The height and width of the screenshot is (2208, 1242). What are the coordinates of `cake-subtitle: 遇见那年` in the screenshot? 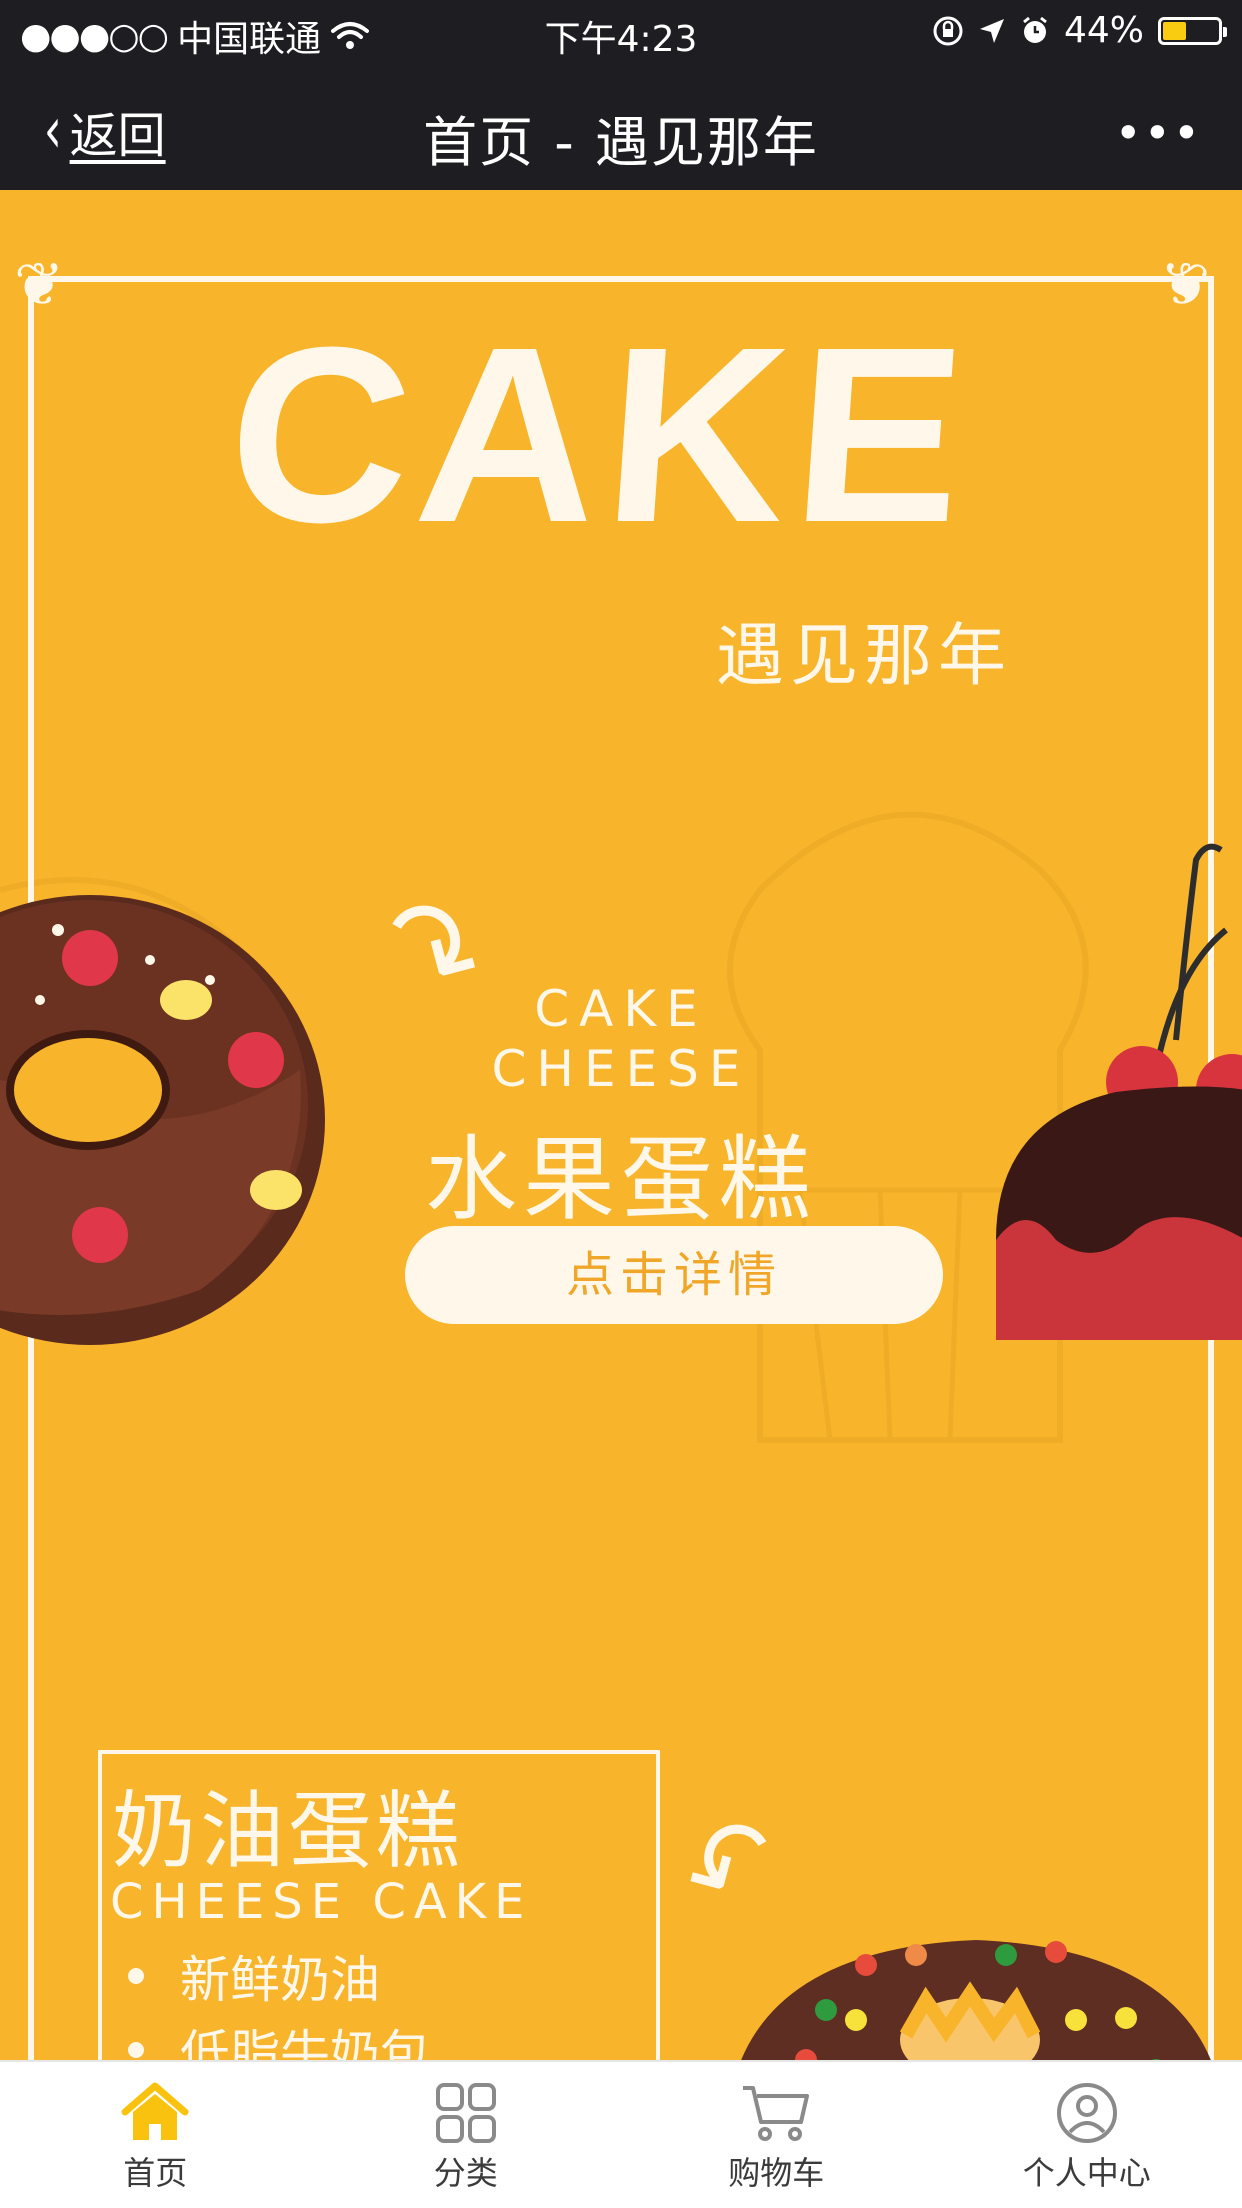 It's located at (864, 656).